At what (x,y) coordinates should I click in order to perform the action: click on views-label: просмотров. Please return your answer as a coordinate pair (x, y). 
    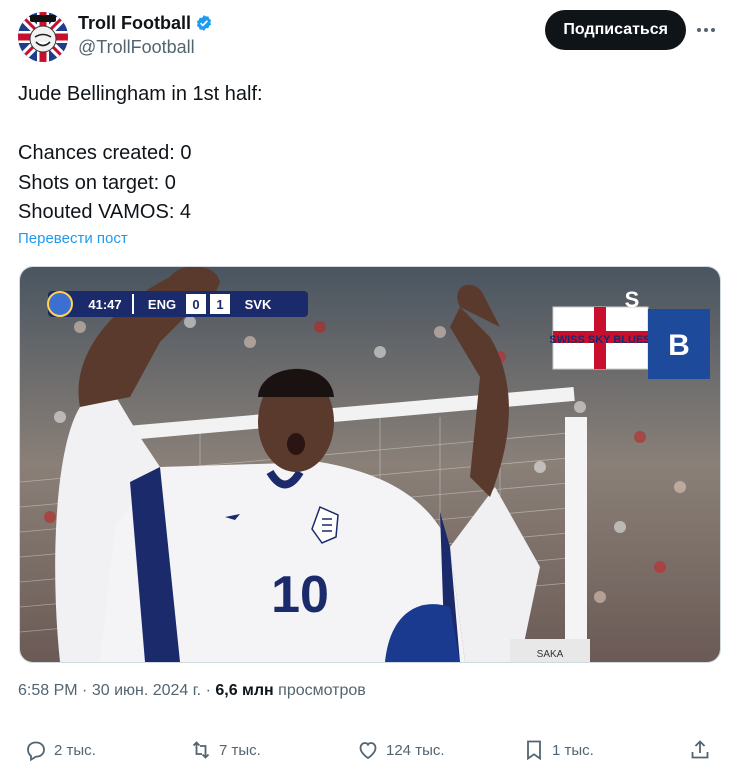
    Looking at the image, I should click on (322, 690).